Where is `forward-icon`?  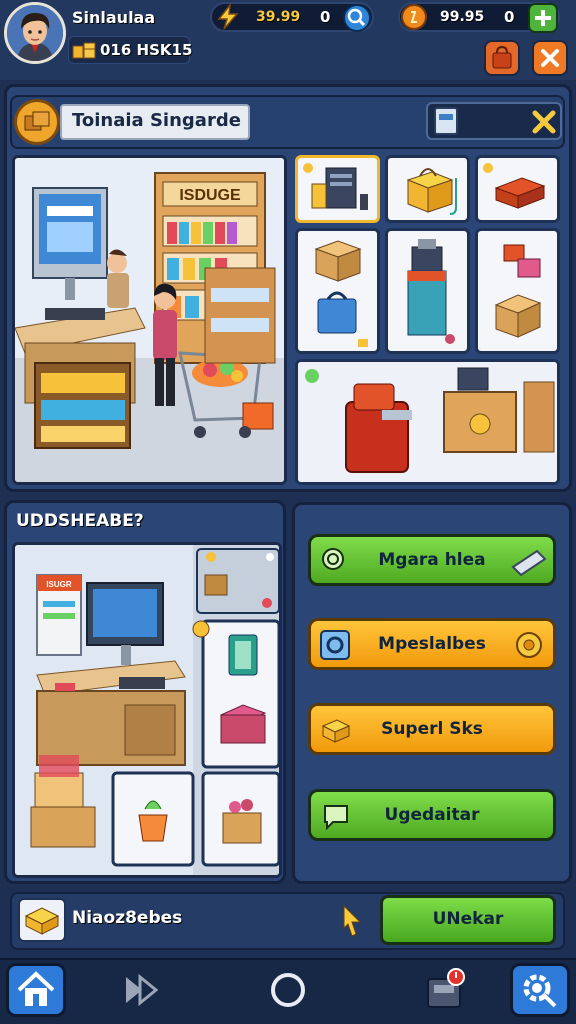
forward-icon is located at coordinates (142, 990).